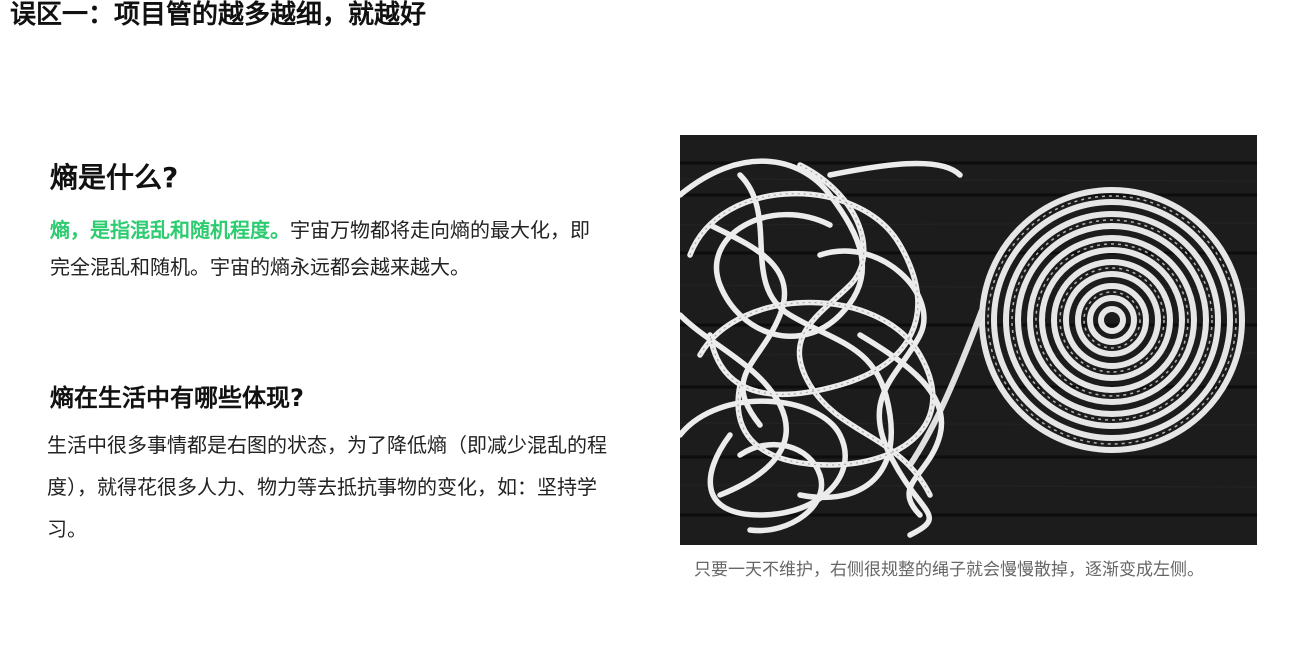 The width and height of the screenshot is (1316, 646). What do you see at coordinates (114, 177) in the screenshot?
I see `section-heading-what-is-entropy: 熵是什么?` at bounding box center [114, 177].